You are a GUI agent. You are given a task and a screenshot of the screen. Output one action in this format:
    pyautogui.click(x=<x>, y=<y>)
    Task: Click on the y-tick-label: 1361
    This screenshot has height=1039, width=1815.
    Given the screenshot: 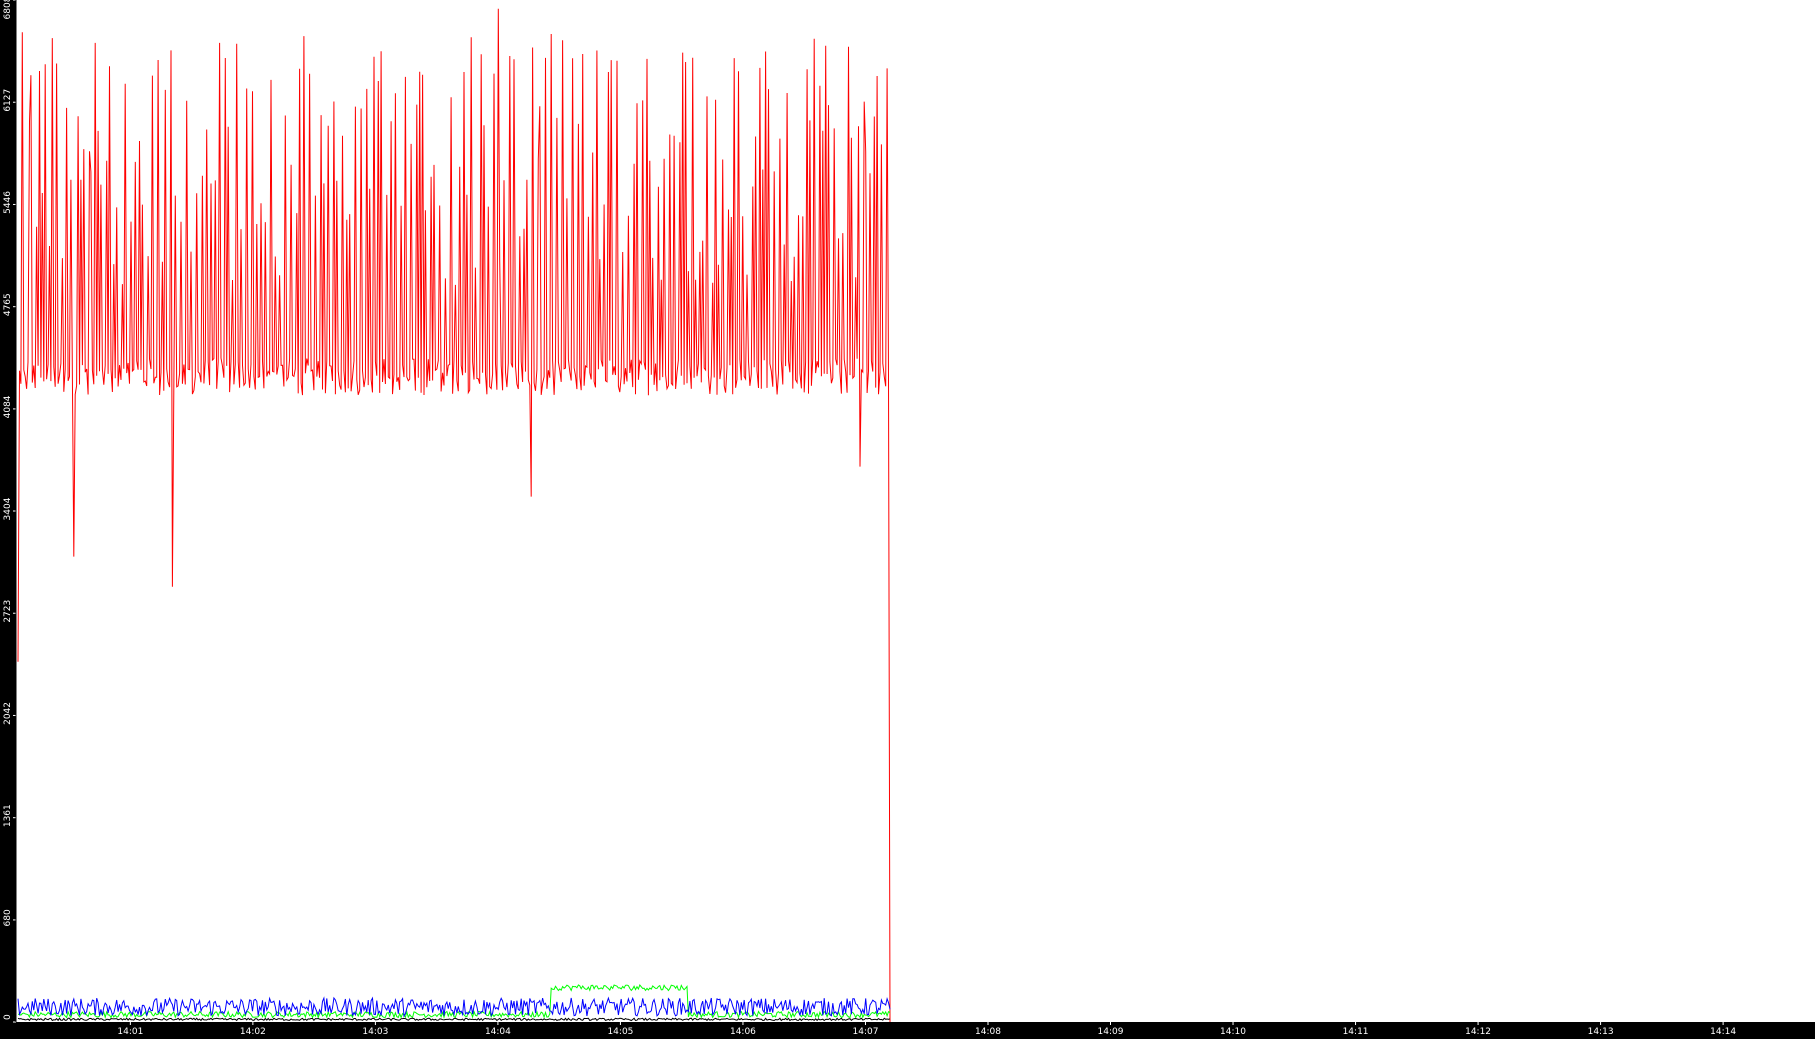 What is the action you would take?
    pyautogui.click(x=8, y=815)
    